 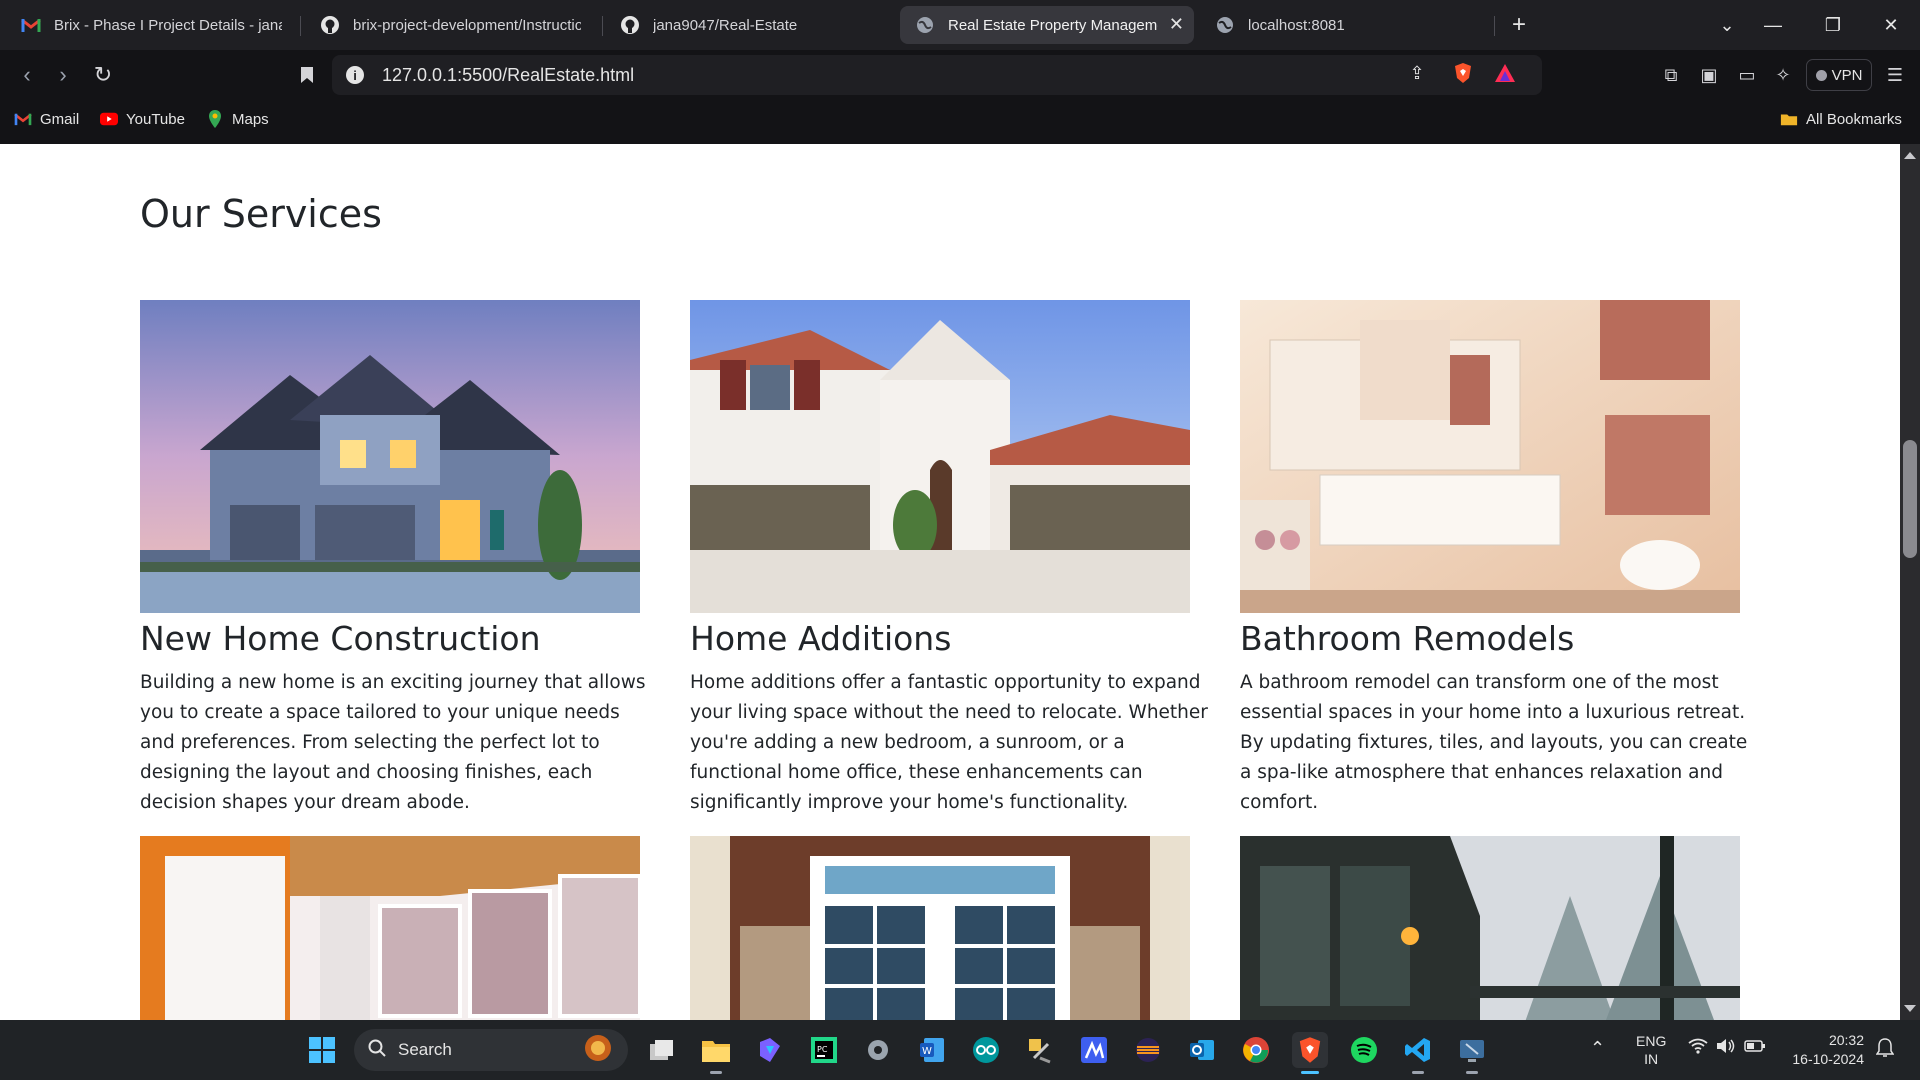 I want to click on sunroom-interior-photo, so click(x=390, y=928).